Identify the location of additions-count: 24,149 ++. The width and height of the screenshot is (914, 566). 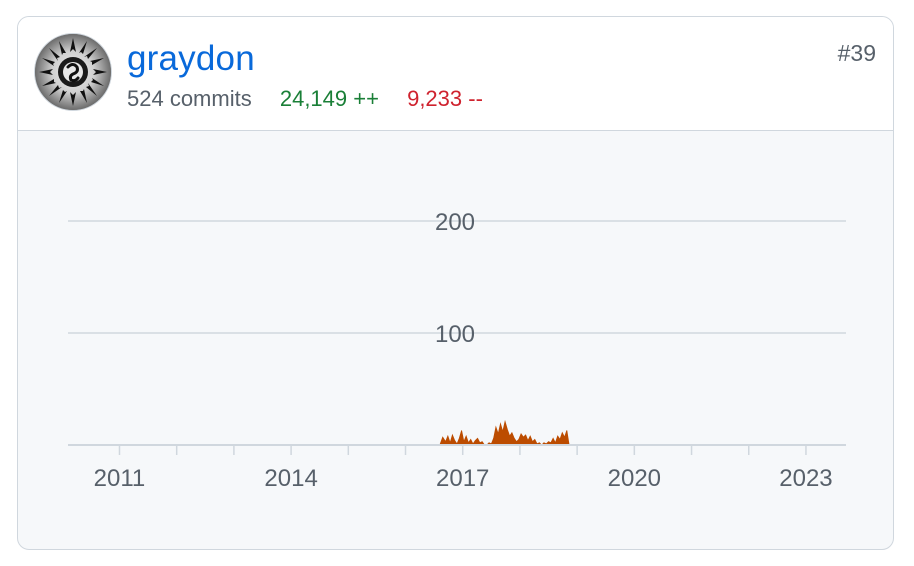
(329, 98).